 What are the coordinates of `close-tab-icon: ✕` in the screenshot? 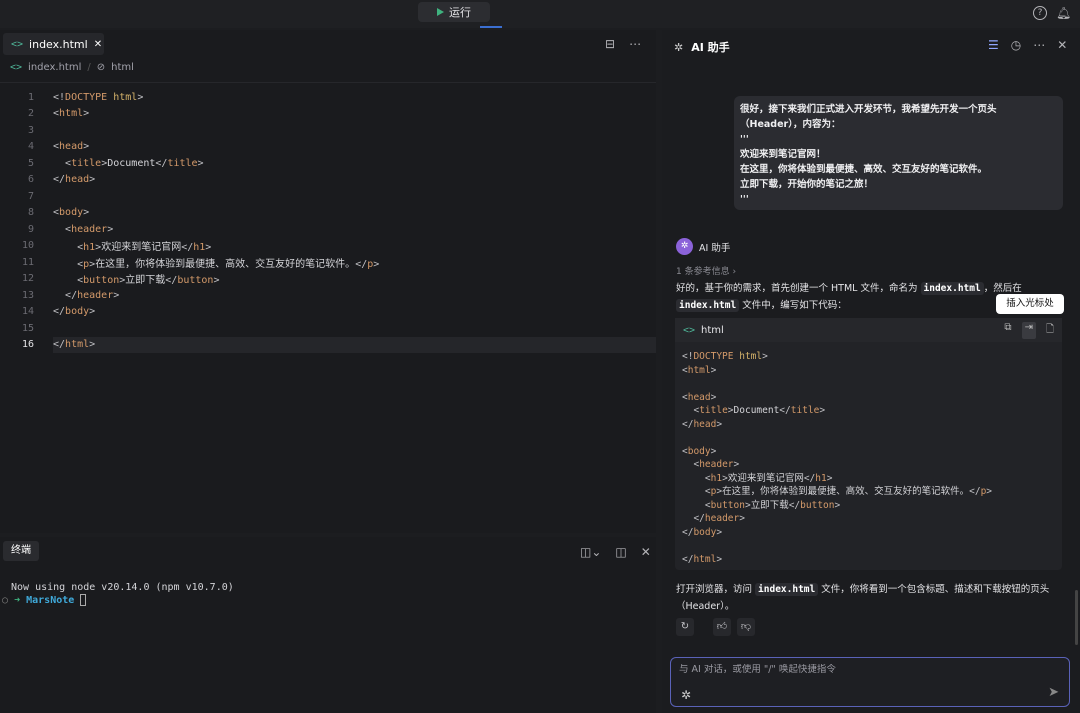 It's located at (98, 44).